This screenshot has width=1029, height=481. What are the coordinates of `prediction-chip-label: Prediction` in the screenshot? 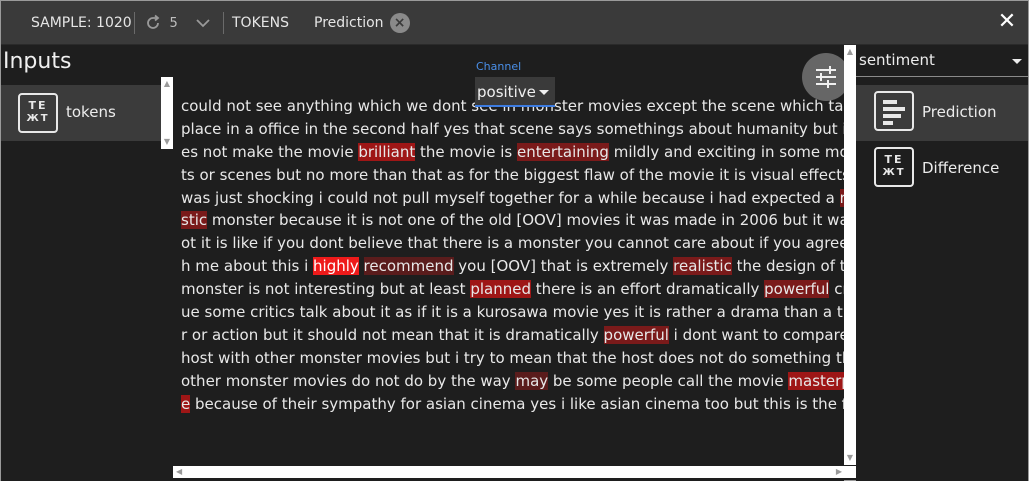 It's located at (349, 23).